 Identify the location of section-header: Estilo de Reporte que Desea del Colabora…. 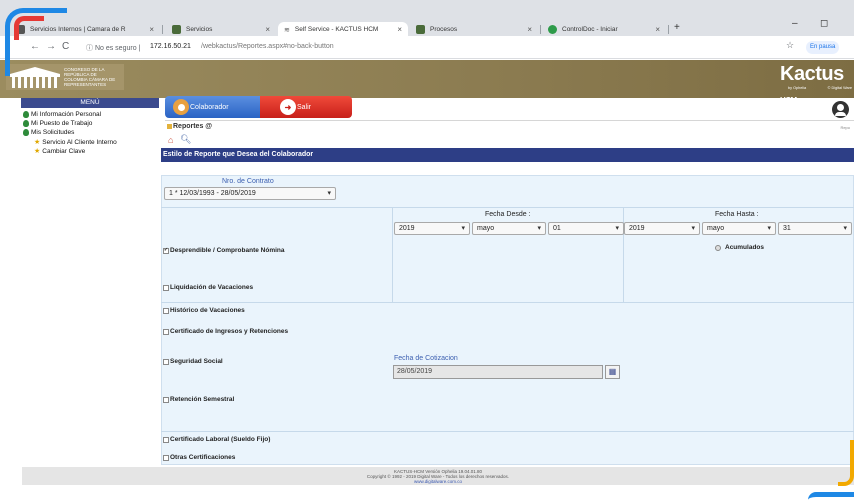
(507, 155).